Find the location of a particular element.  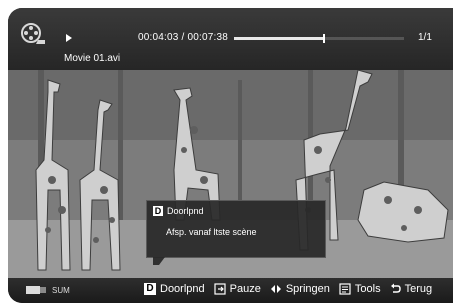

file-count: 1/1 is located at coordinates (425, 37).